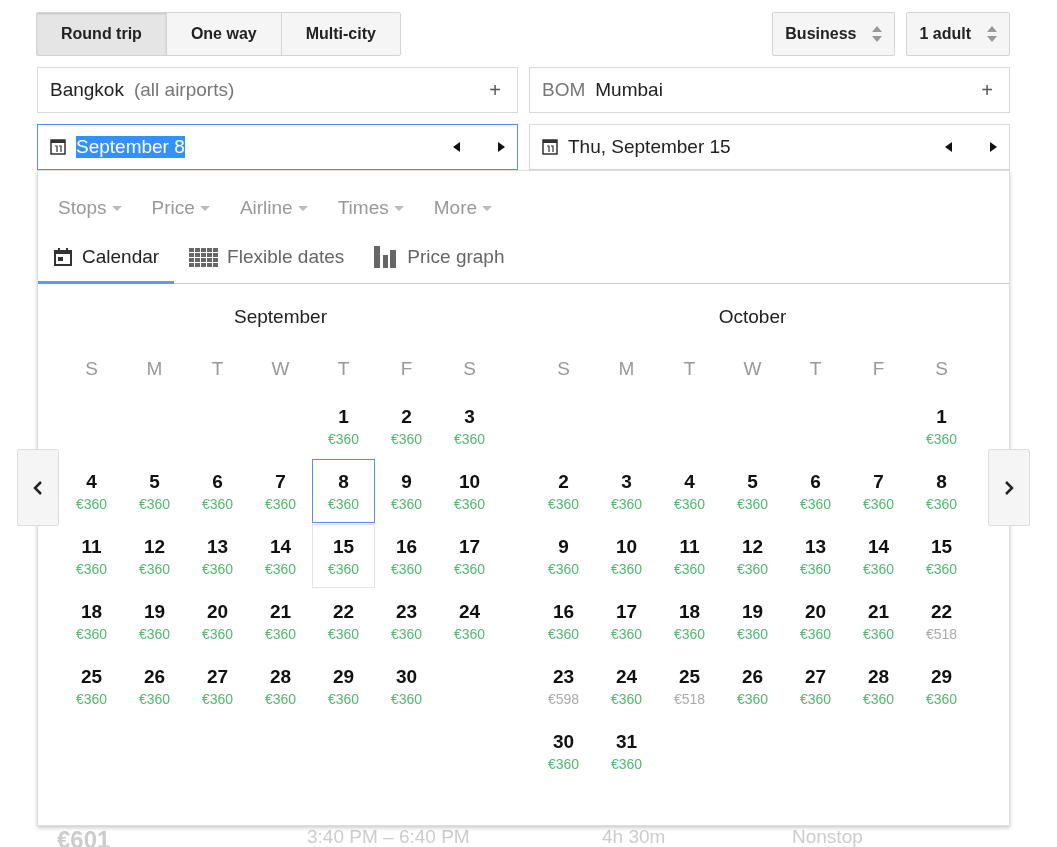  Describe the element at coordinates (649, 147) in the screenshot. I see `date-text: Thu, September 15` at that location.